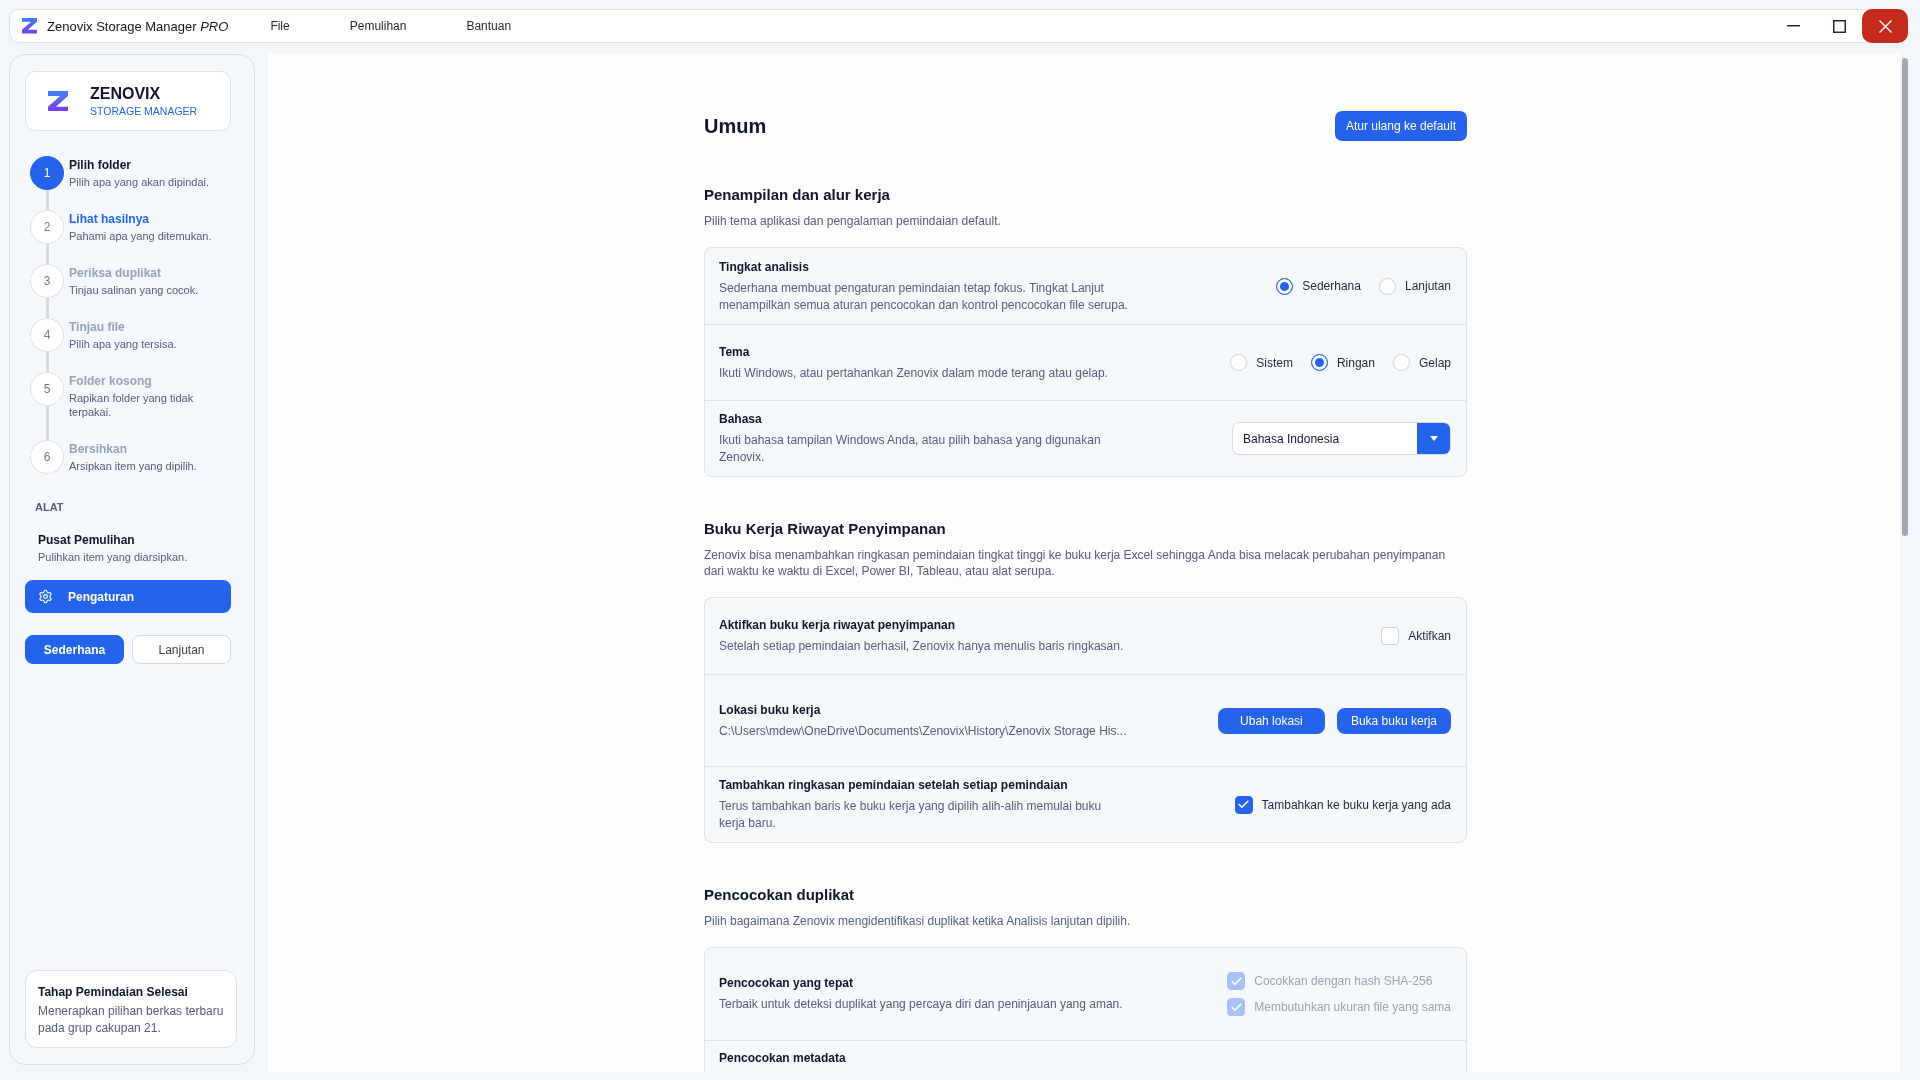 This screenshot has height=1080, width=1920. Describe the element at coordinates (1356, 804) in the screenshot. I see `checkbox-label: Tambahkan ke buku kerja yang ada` at that location.